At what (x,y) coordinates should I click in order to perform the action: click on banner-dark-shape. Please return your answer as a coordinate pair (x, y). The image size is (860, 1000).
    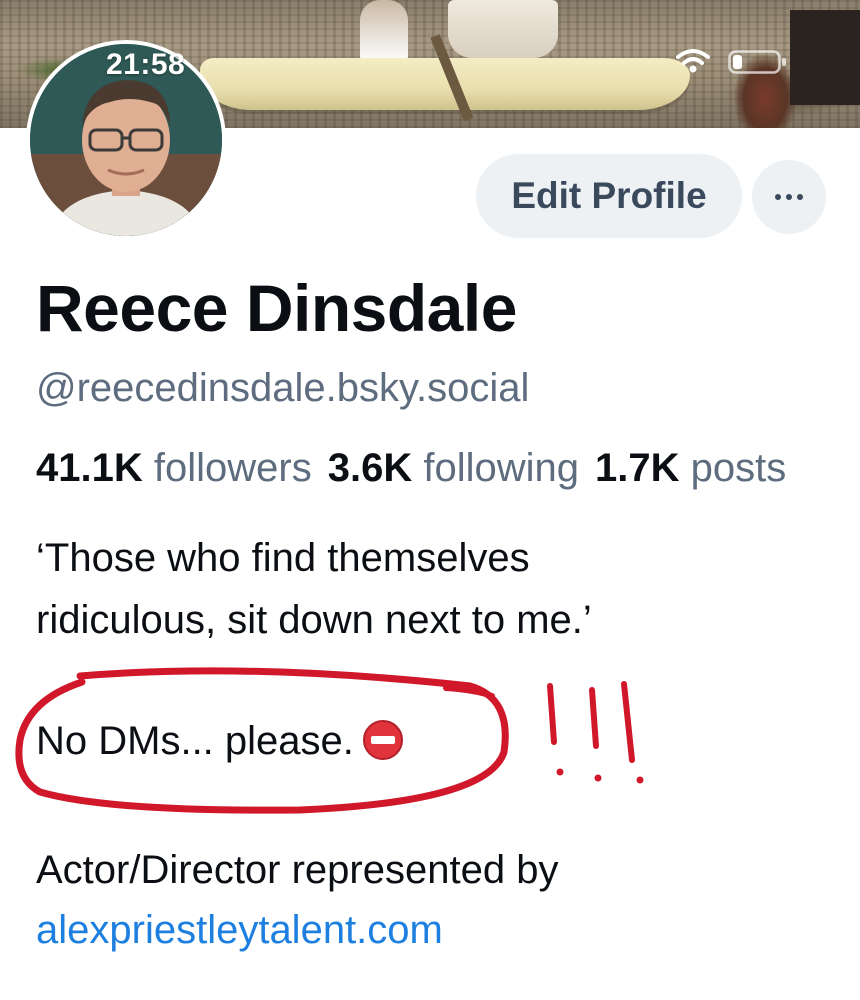
    Looking at the image, I should click on (825, 57).